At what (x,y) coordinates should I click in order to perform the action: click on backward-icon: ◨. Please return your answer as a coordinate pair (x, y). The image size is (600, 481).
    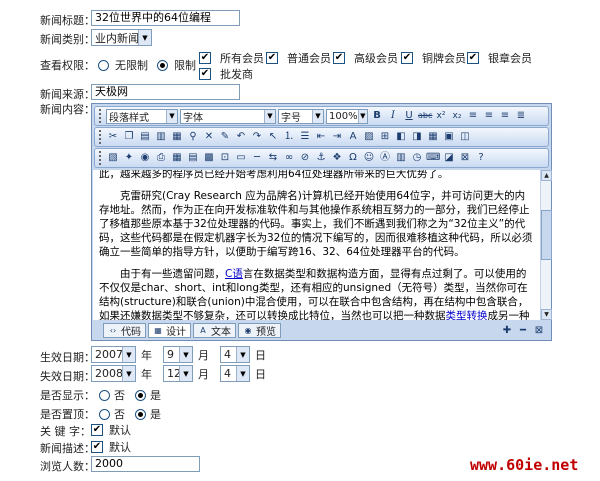
    Looking at the image, I should click on (417, 137).